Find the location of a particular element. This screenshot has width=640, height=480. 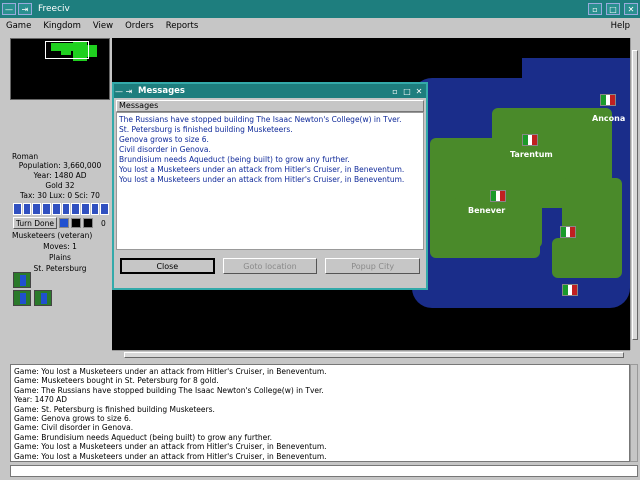

menu-reports: Reports is located at coordinates (182, 26).